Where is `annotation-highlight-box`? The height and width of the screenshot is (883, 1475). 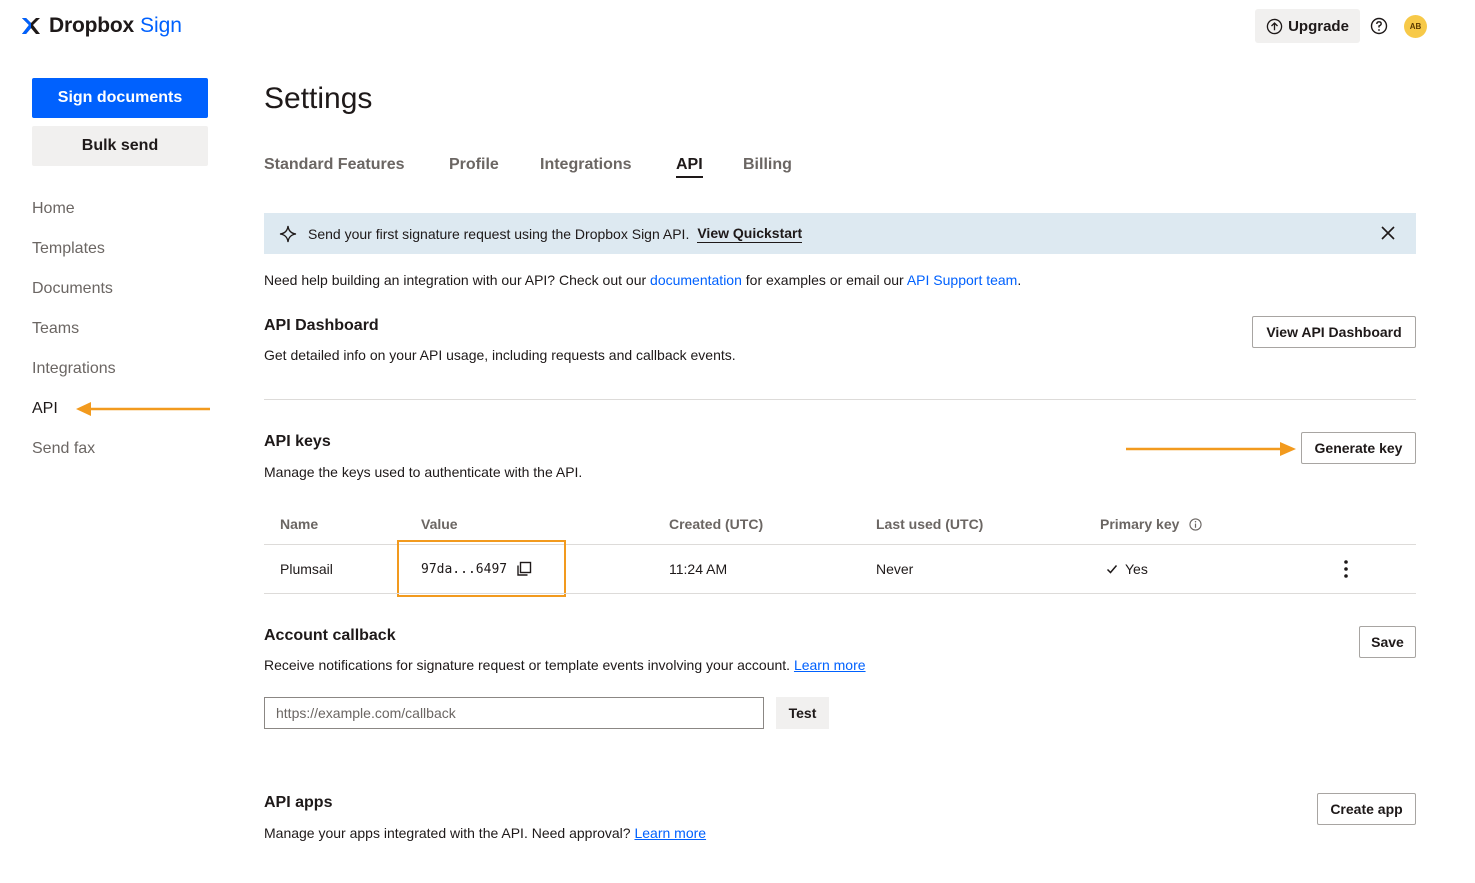 annotation-highlight-box is located at coordinates (481, 568).